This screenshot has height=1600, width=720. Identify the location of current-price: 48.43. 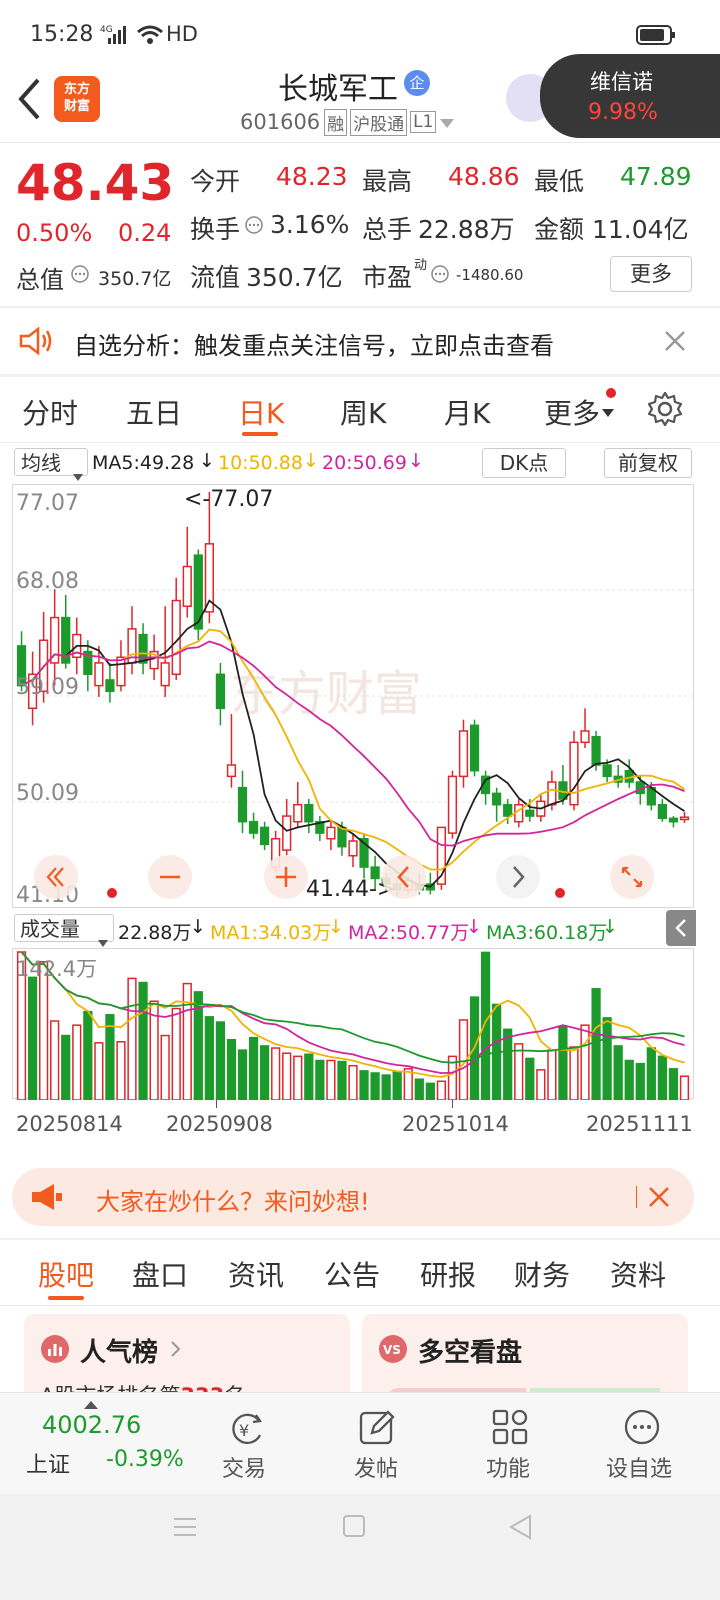
(95, 183).